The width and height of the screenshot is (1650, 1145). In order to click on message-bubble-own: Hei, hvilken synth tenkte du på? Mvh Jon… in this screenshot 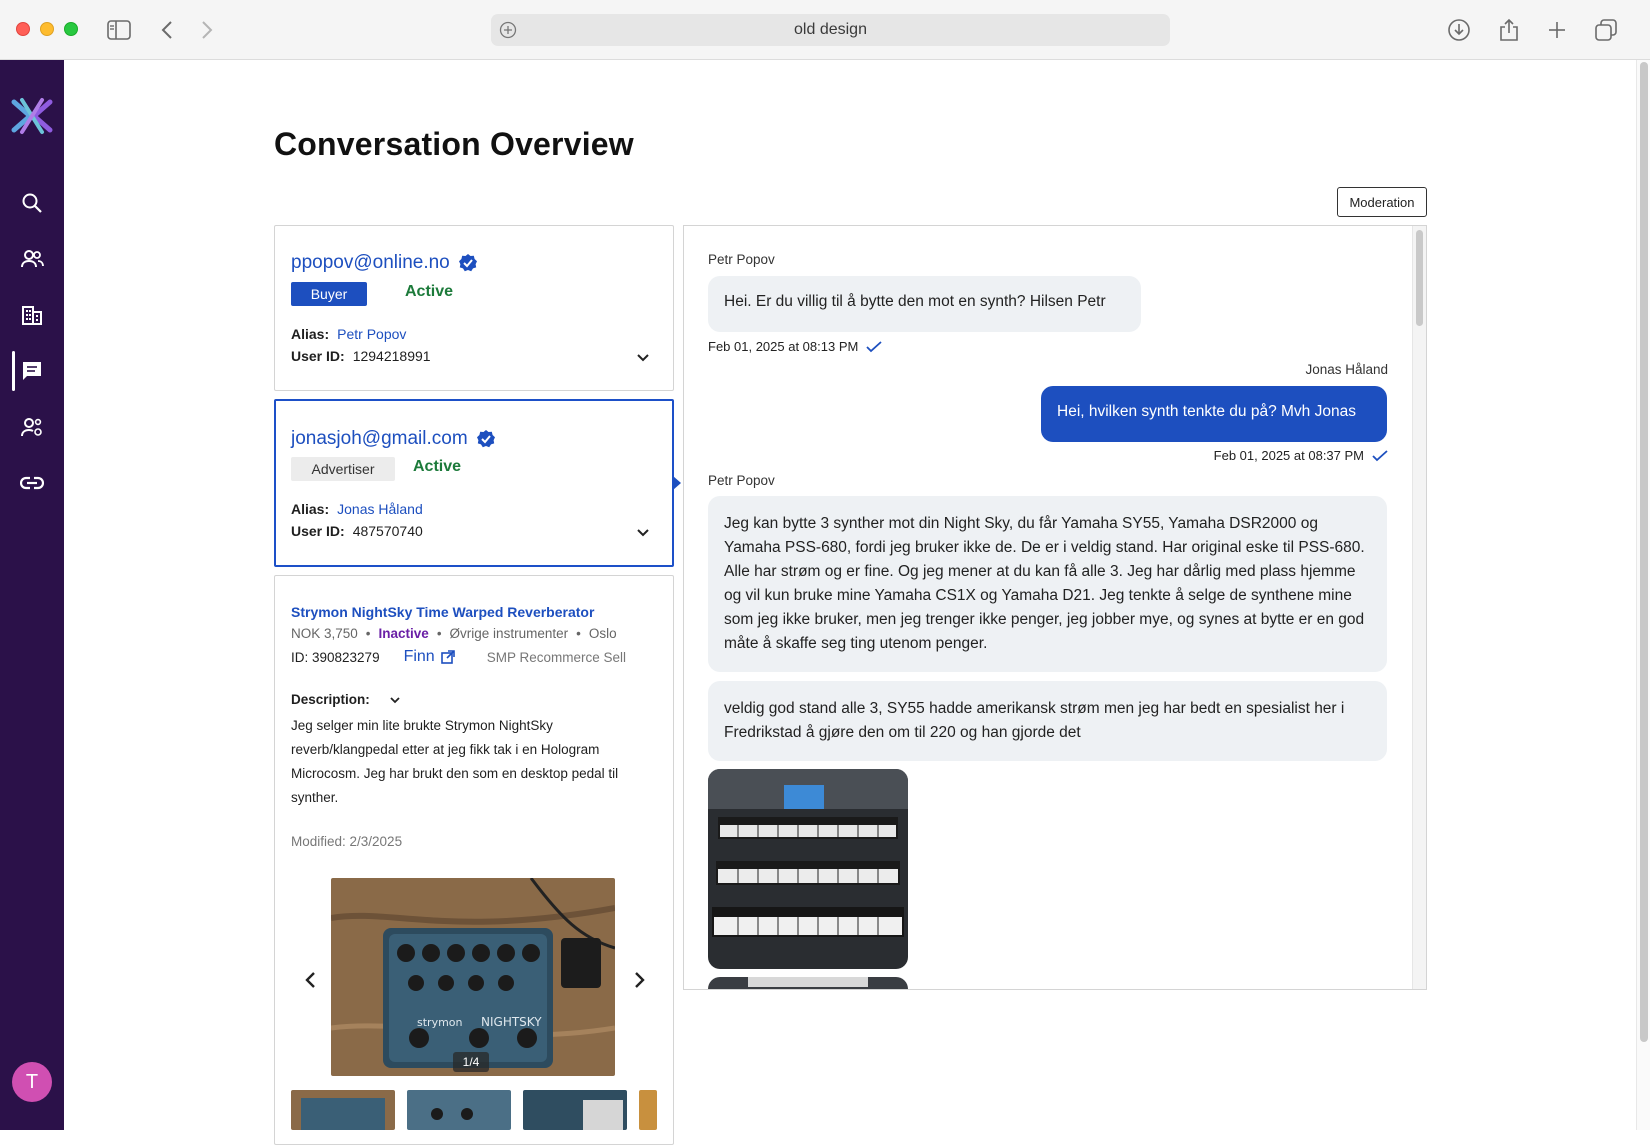, I will do `click(1214, 414)`.